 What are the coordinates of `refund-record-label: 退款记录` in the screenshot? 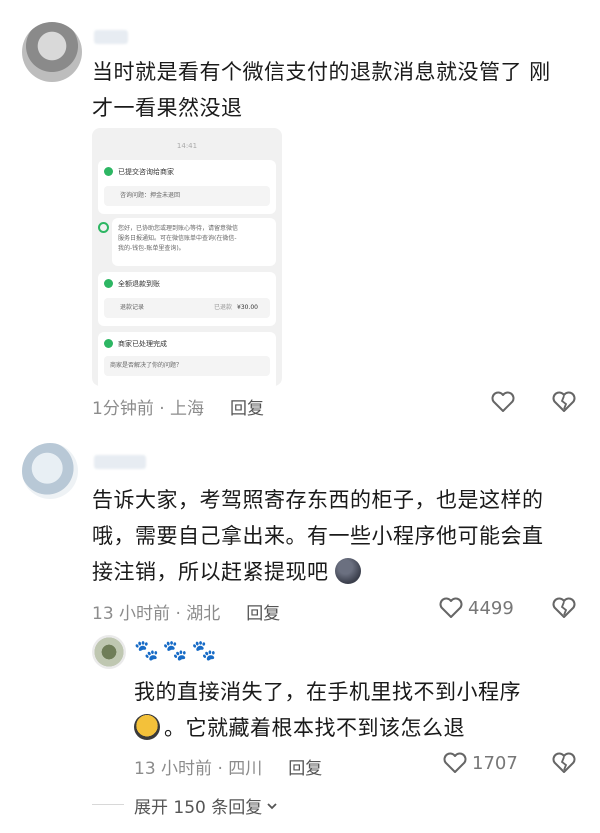 It's located at (132, 307).